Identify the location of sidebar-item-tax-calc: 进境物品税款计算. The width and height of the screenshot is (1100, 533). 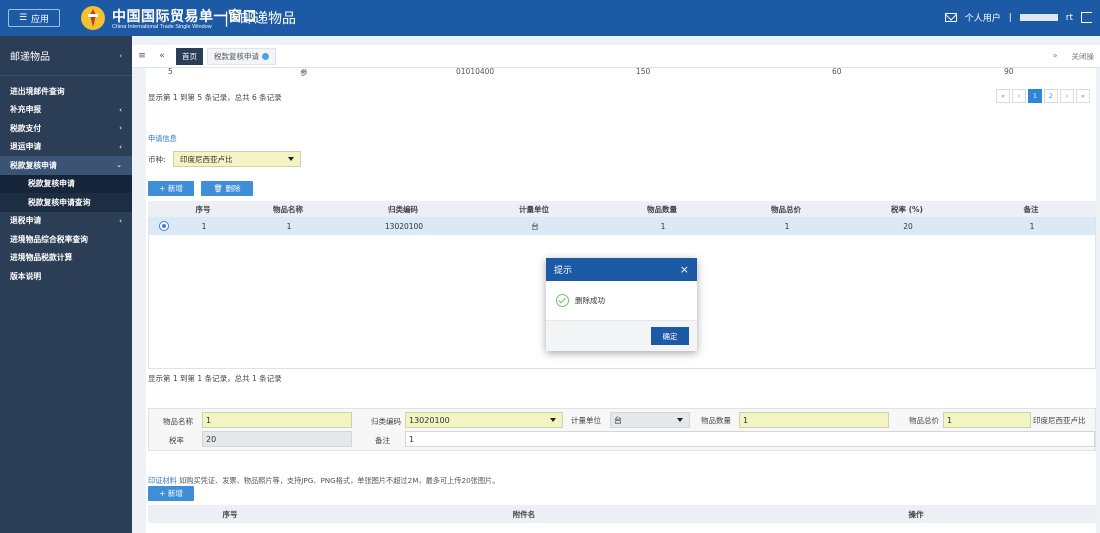
(66, 258).